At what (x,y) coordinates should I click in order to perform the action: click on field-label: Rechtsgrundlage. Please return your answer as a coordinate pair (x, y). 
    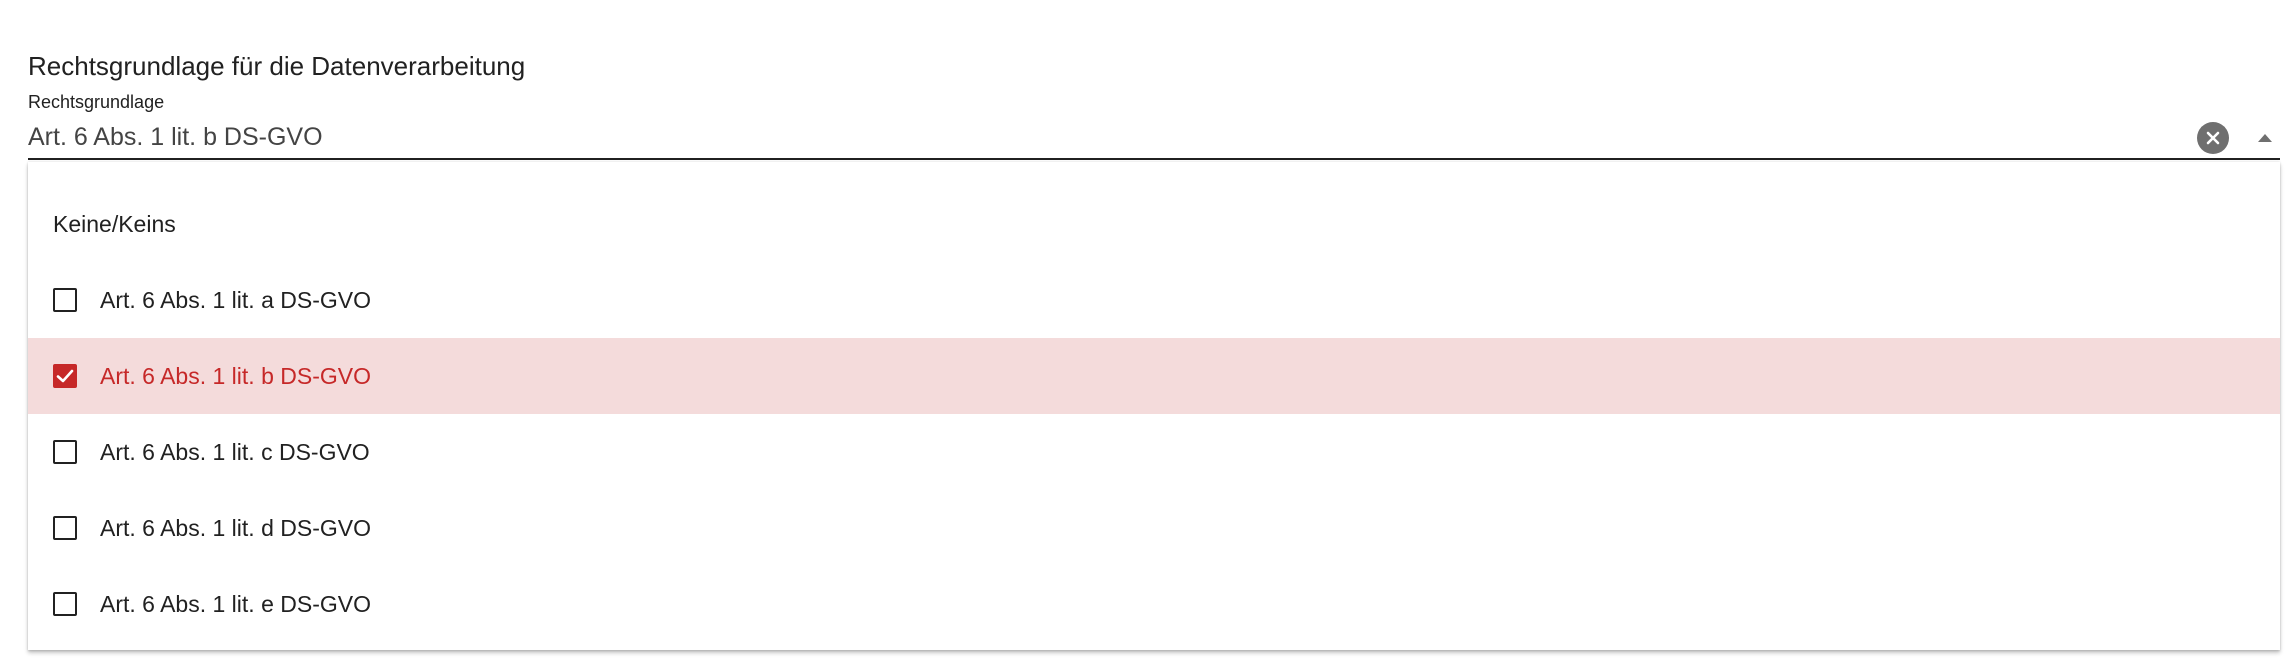
    Looking at the image, I should click on (96, 102).